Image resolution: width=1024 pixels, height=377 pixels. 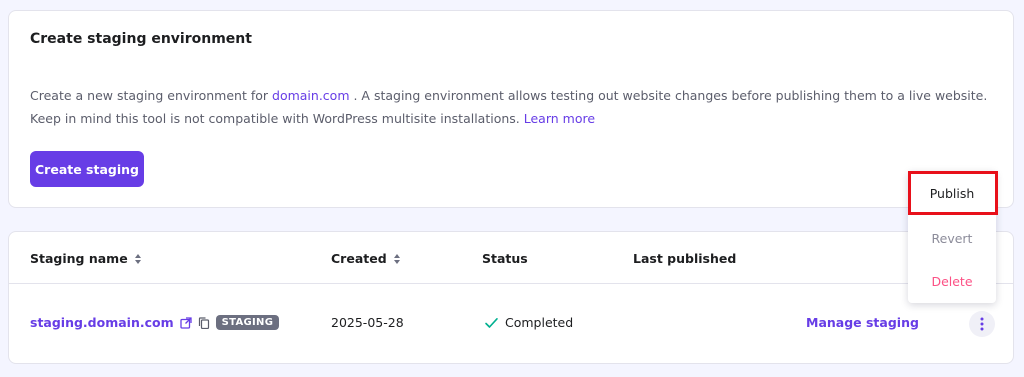 I want to click on created-date: 2025-05-28, so click(x=367, y=322).